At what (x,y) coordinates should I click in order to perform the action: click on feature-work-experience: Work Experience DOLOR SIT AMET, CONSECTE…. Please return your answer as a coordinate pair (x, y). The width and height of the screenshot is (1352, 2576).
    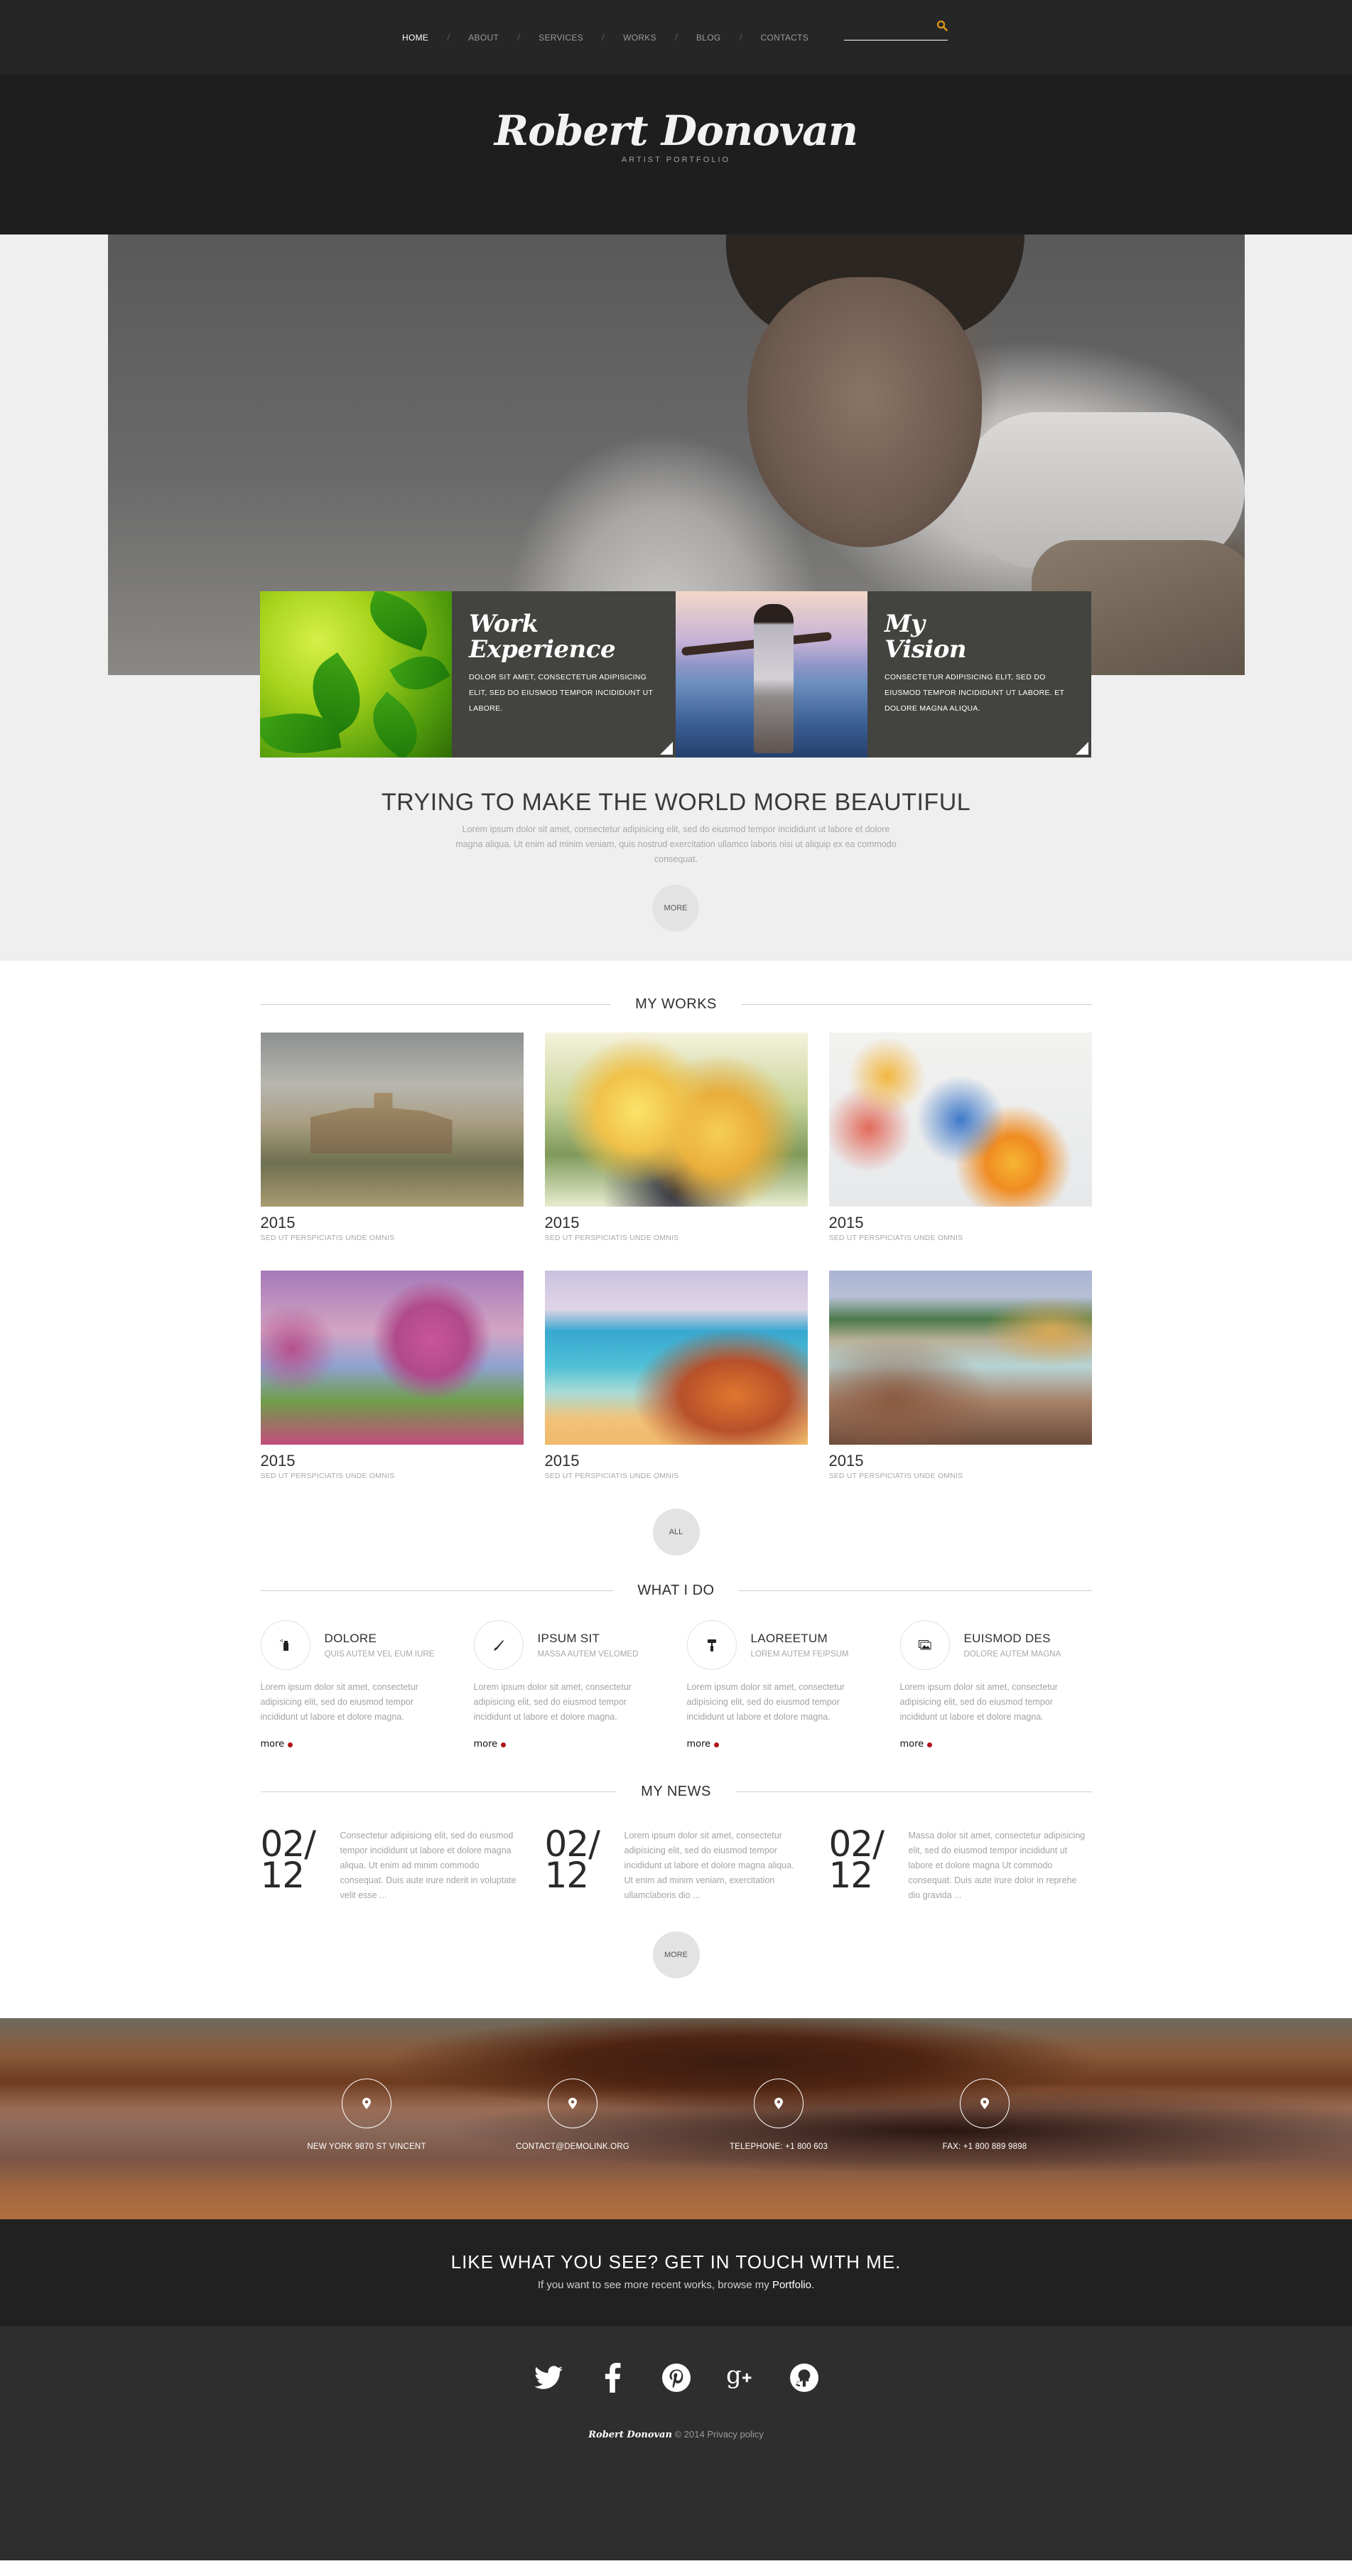
    Looking at the image, I should click on (564, 675).